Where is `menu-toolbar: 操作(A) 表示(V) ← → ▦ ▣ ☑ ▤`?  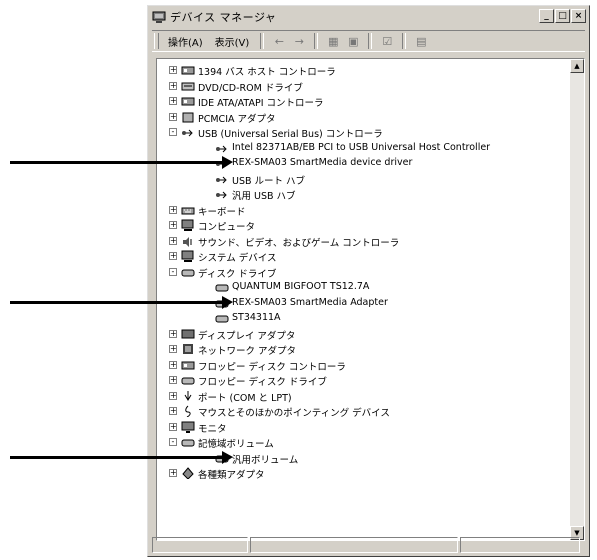 menu-toolbar: 操作(A) 表示(V) ← → ▦ ▣ ☑ ▤ is located at coordinates (368, 41).